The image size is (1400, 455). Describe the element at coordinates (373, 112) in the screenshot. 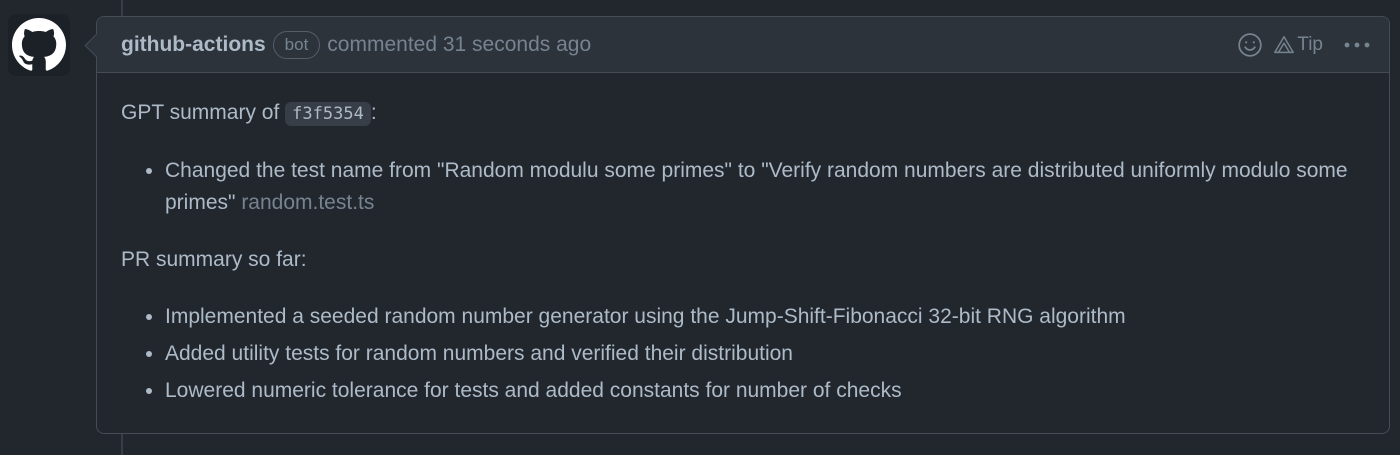

I see `gpt-summary-suffix: :` at that location.